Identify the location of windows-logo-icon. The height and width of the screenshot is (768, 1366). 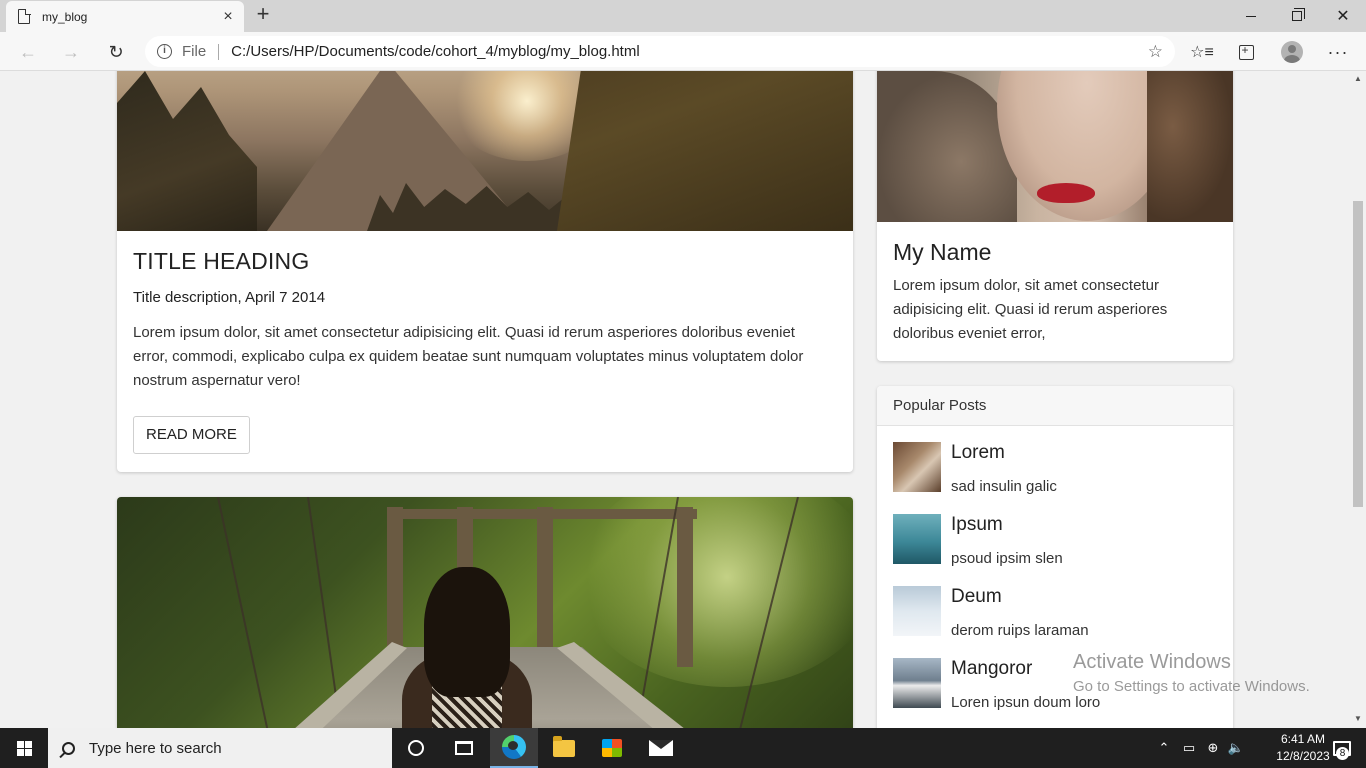
(24, 748).